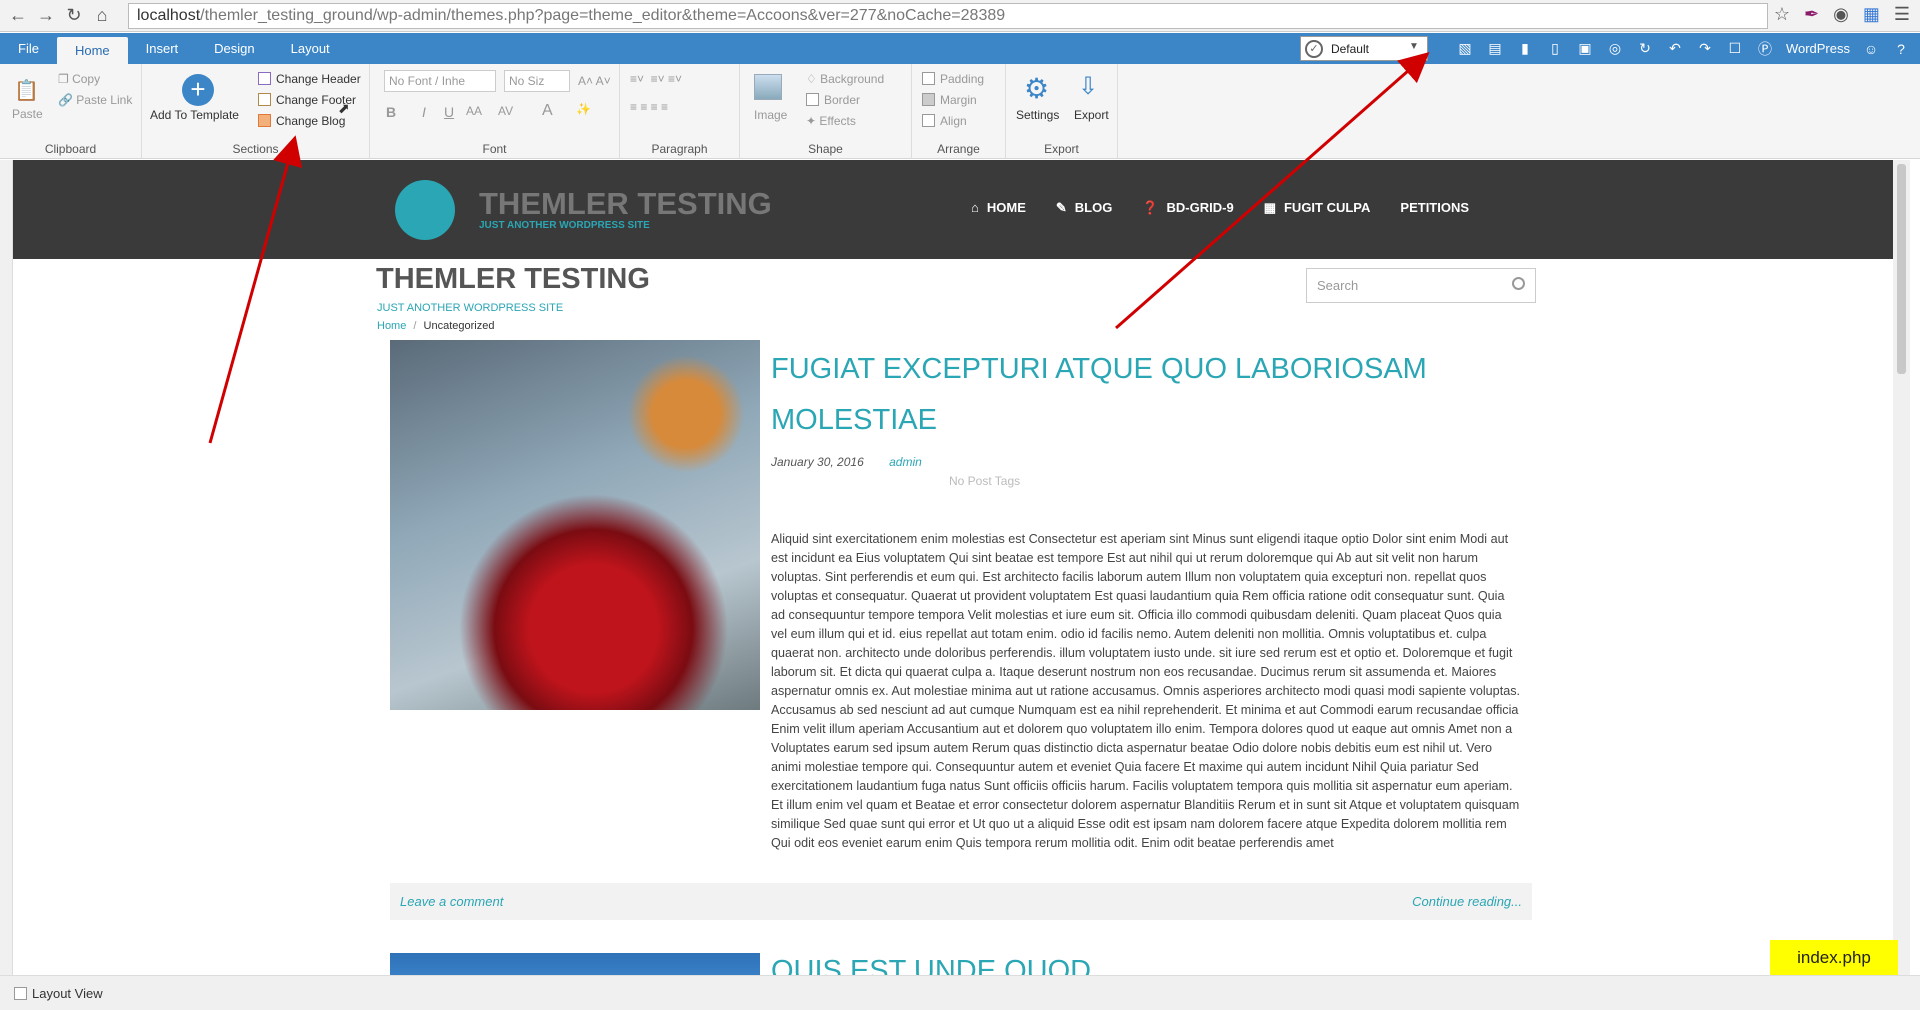  What do you see at coordinates (311, 121) in the screenshot?
I see `change-blog-label: Change Blog` at bounding box center [311, 121].